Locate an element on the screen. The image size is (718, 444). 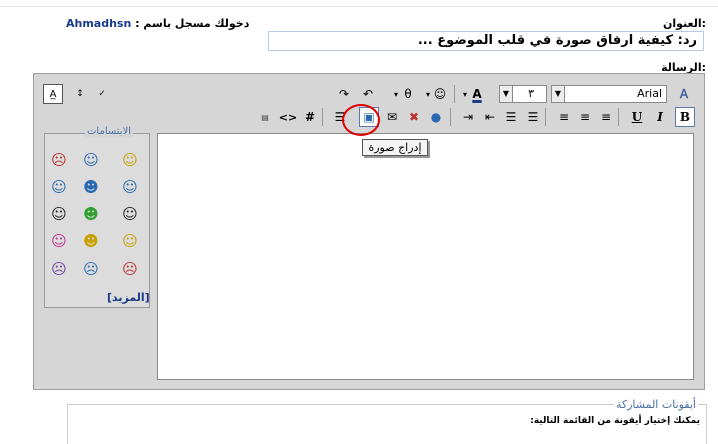
remove-format-icon: 𝖠 is located at coordinates (684, 94).